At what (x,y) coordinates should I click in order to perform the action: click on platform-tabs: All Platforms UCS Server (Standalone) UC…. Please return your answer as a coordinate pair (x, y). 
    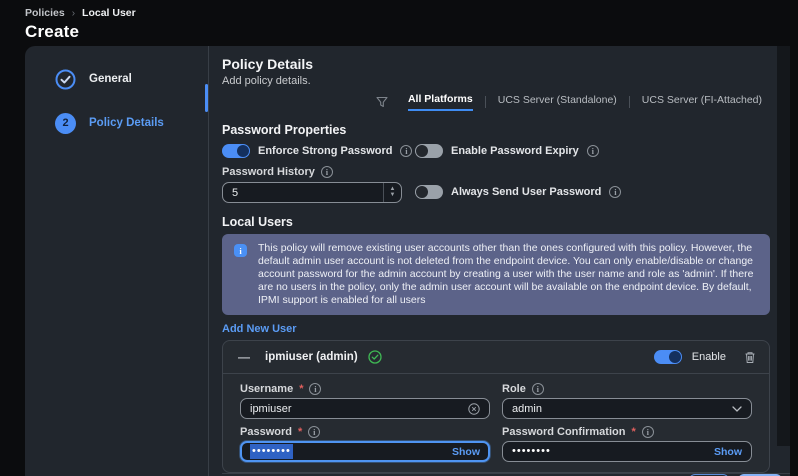
    Looking at the image, I should click on (496, 102).